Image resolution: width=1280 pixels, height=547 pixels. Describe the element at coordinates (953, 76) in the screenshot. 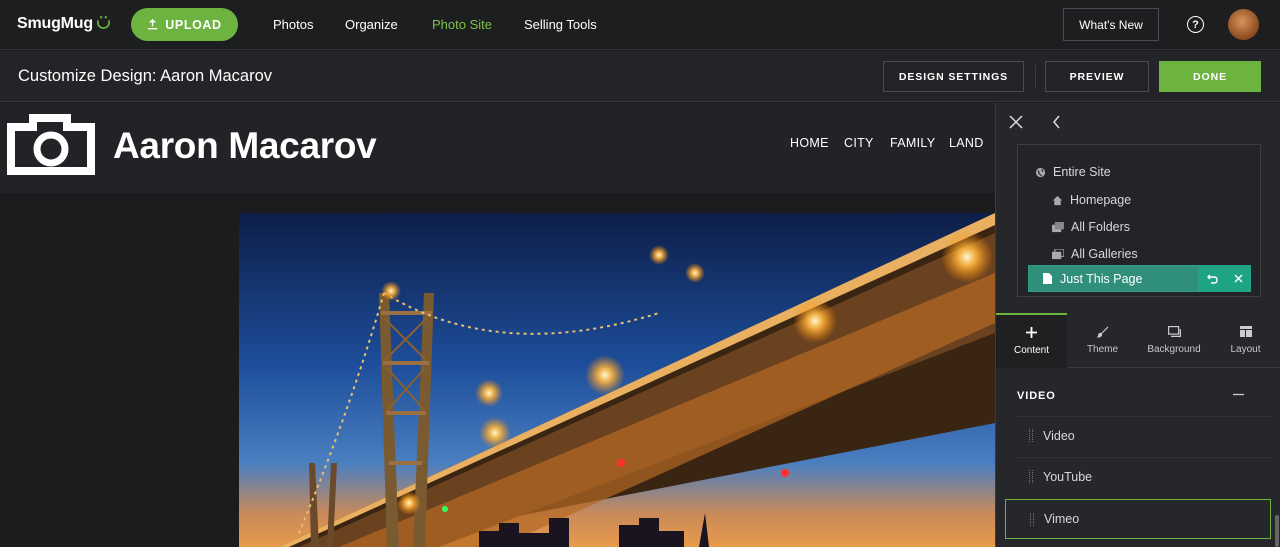

I see `design-settings-button: DESIGN SETTINGS` at that location.